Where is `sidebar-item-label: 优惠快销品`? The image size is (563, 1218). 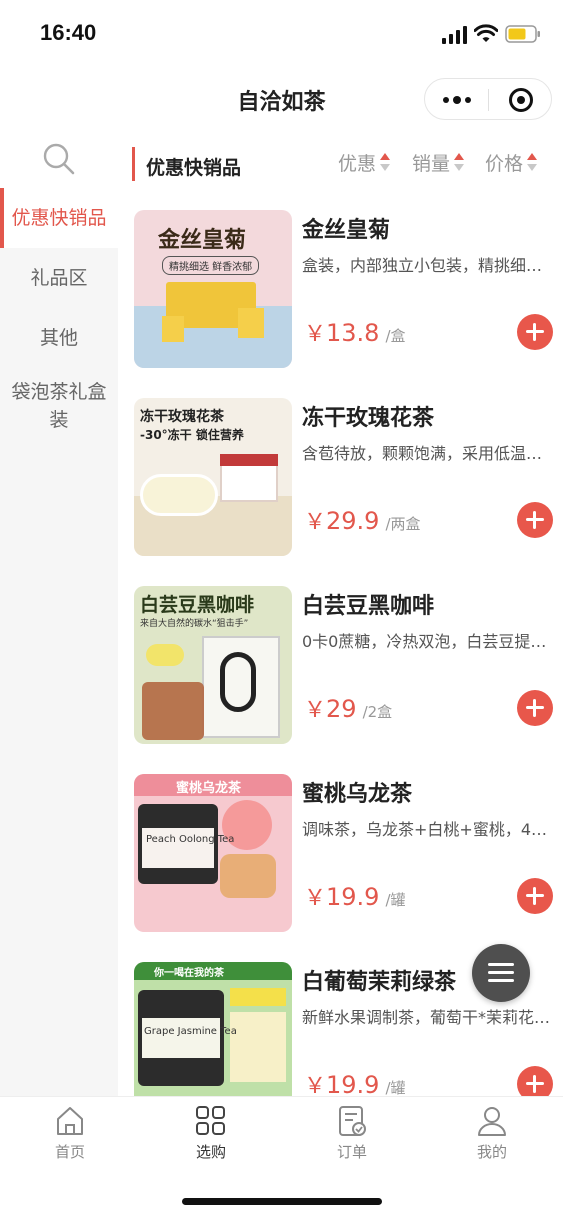
sidebar-item-label: 优惠快销品 is located at coordinates (59, 218).